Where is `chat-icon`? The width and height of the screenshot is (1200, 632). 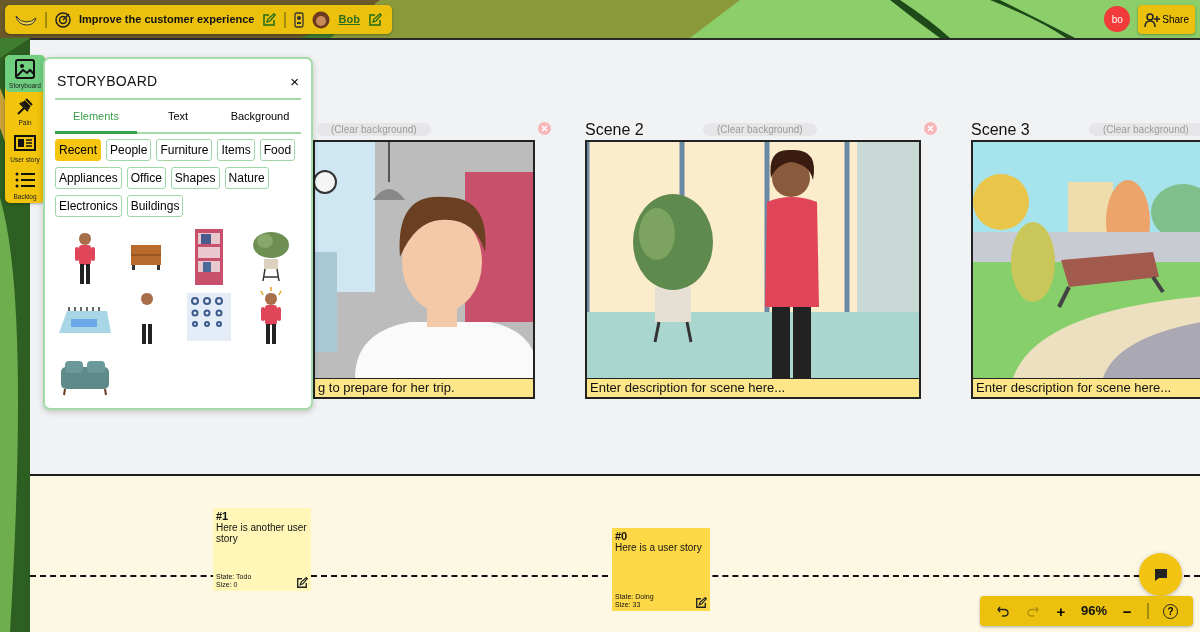 chat-icon is located at coordinates (1160, 574).